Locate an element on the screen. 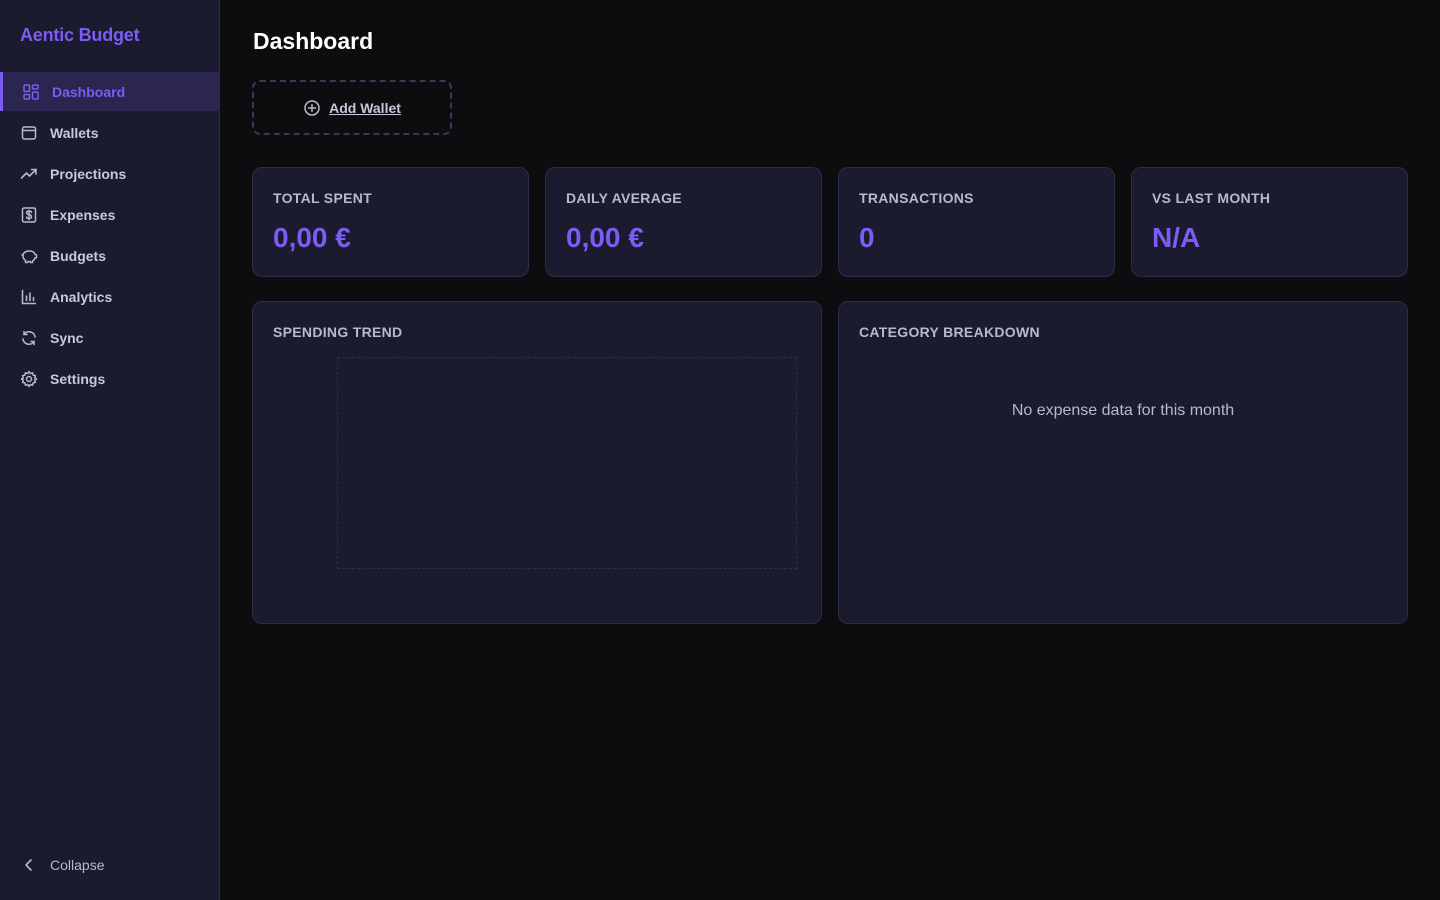 Image resolution: width=1440 pixels, height=900 pixels. sidebar-item-analytics: Analytics is located at coordinates (109, 296).